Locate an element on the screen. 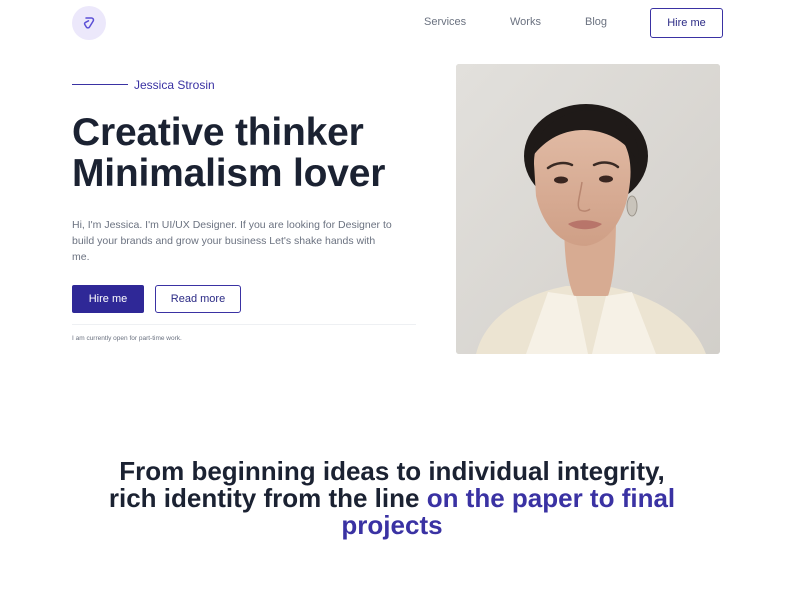 The height and width of the screenshot is (608, 794). hire-me-button: Hire me is located at coordinates (108, 299).